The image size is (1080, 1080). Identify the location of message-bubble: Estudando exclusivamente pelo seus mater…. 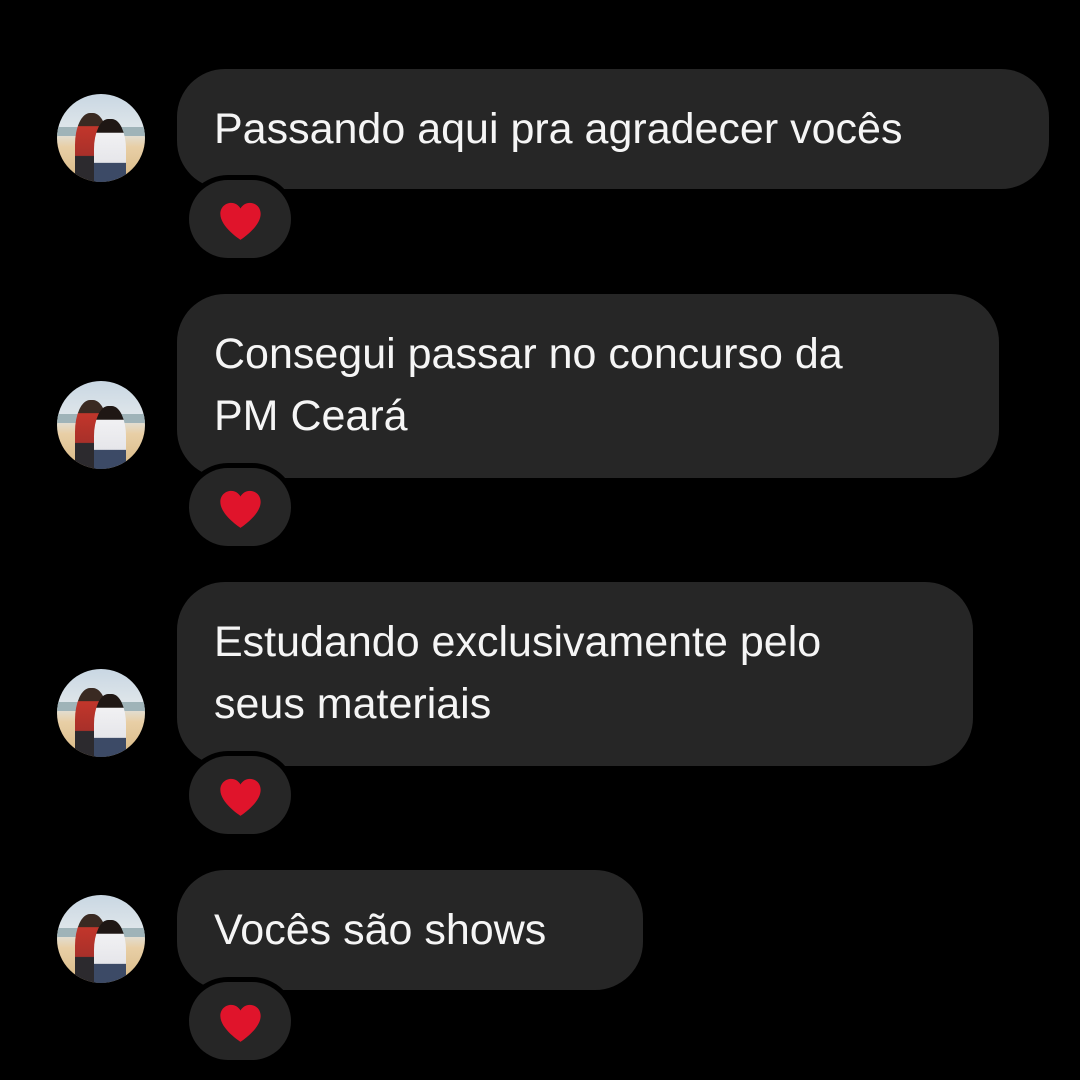
(575, 674).